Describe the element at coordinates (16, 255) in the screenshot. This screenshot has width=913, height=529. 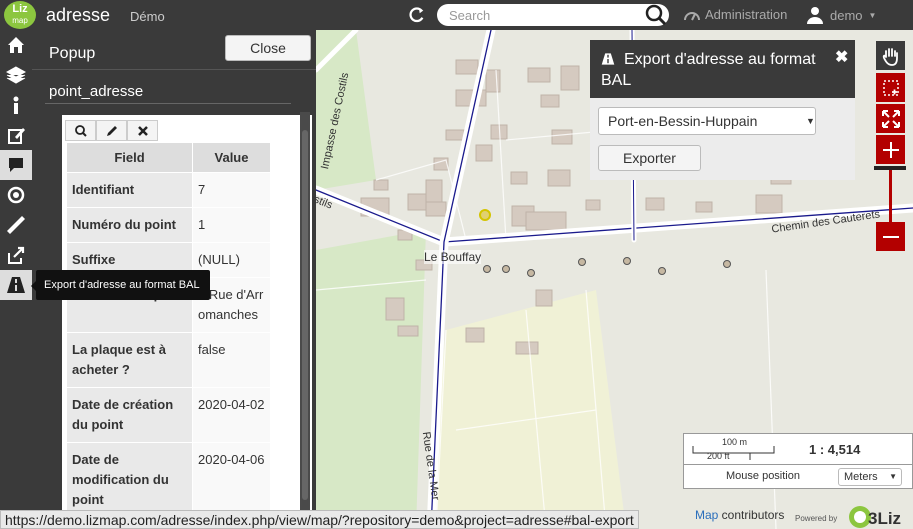
I see `permalink-icon` at that location.